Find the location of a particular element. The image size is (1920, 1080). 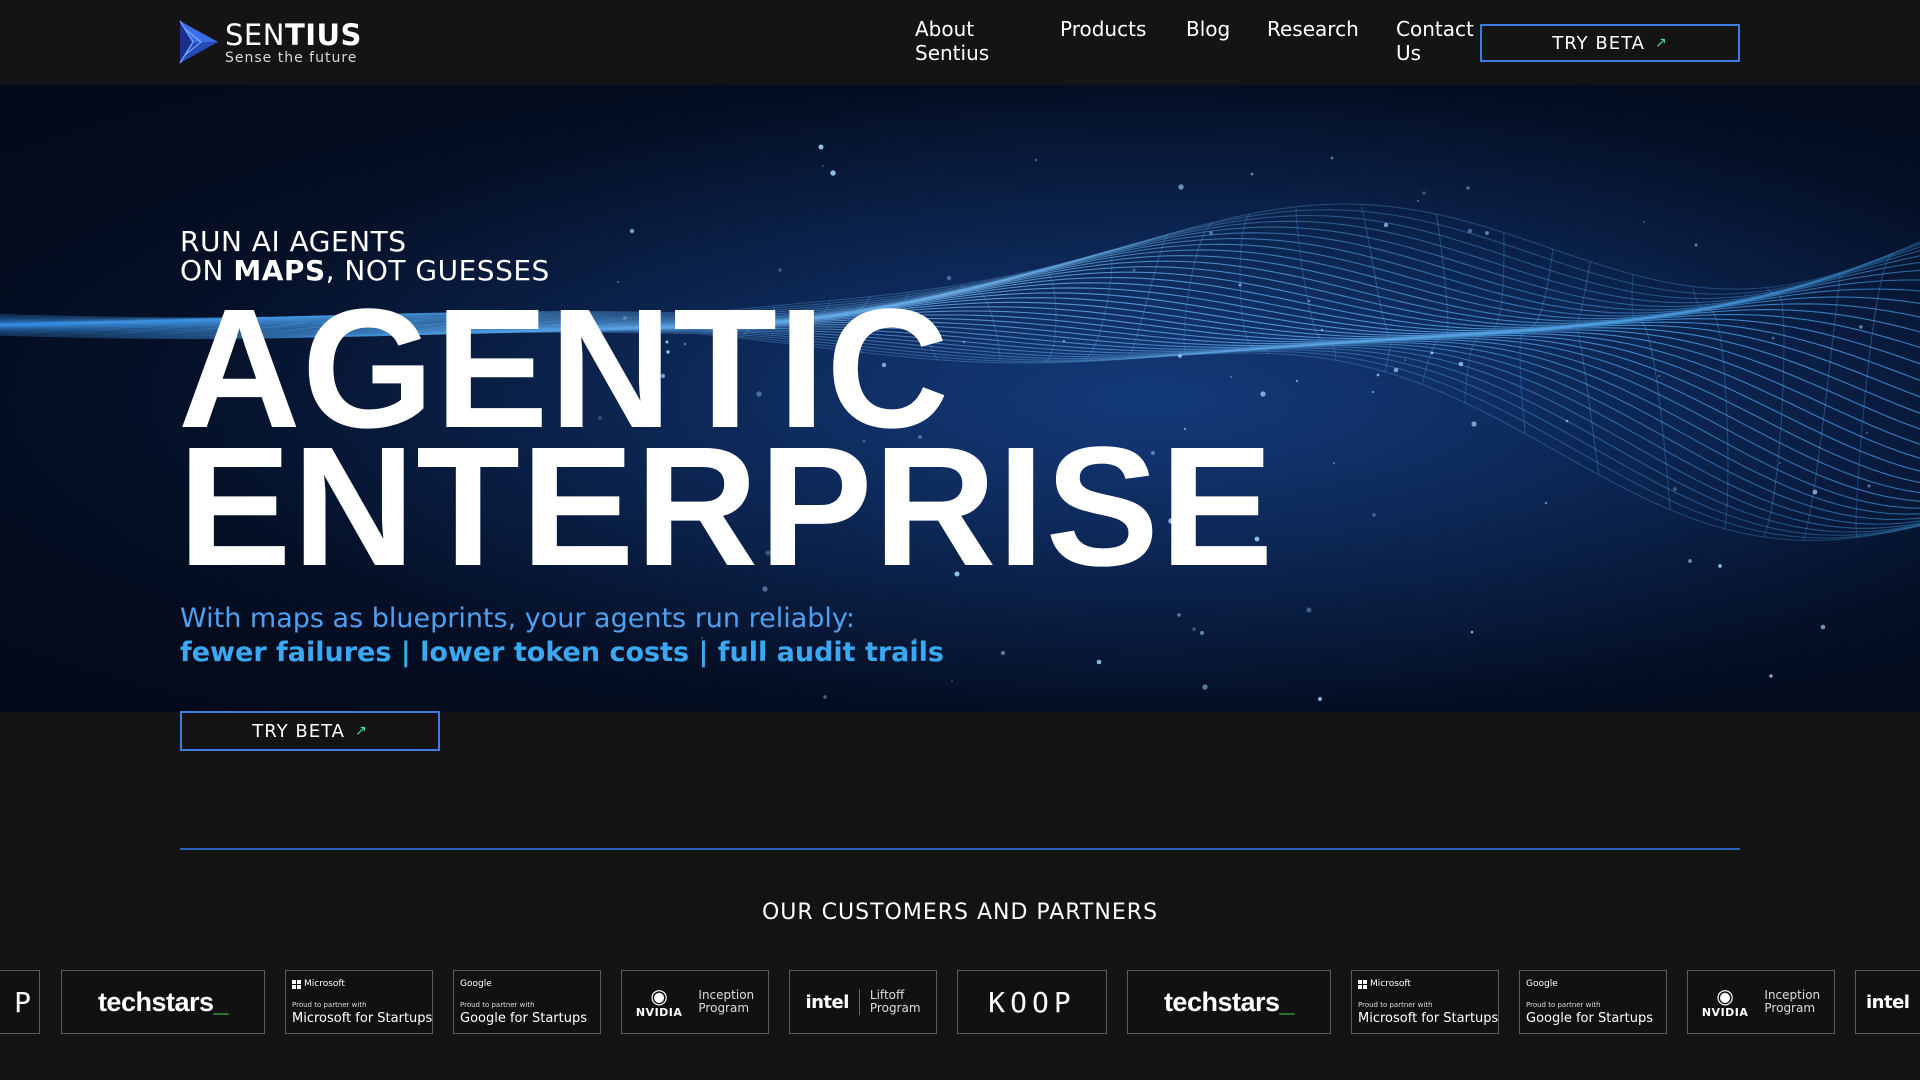

partner-card-koop-partial: P is located at coordinates (20, 1002).